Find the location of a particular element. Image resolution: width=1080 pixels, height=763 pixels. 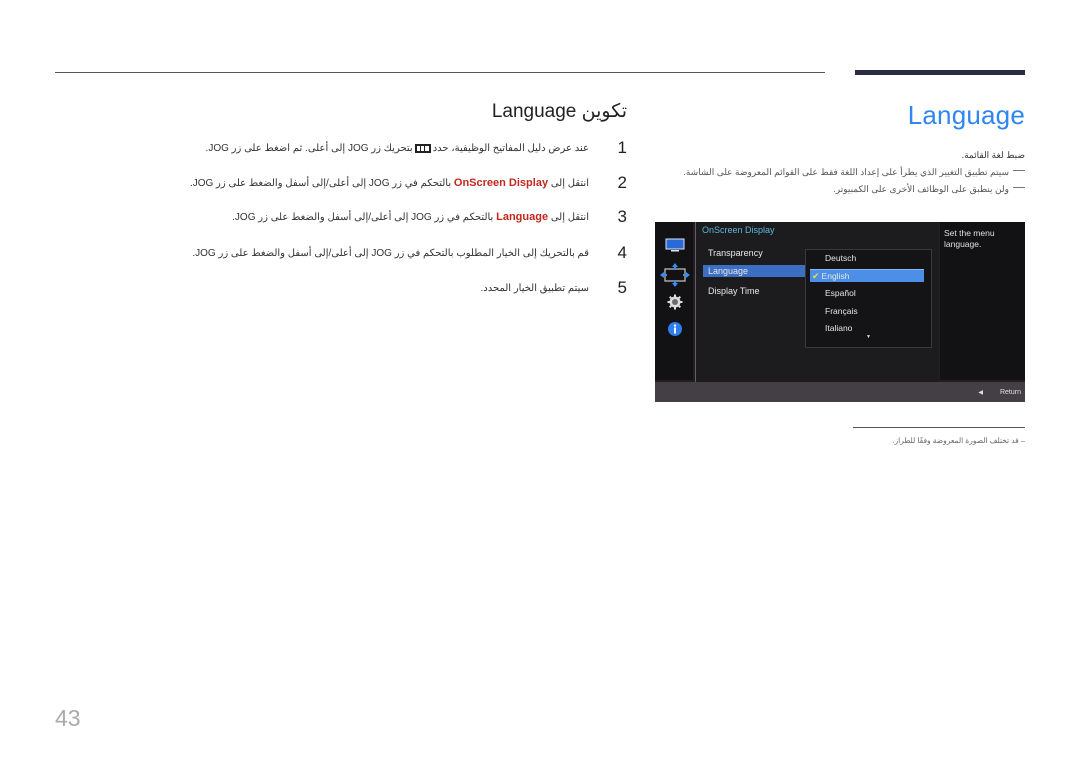

step-text: عند عرض دليل المفاتيح الوظيفية، حدد is located at coordinates (510, 148).